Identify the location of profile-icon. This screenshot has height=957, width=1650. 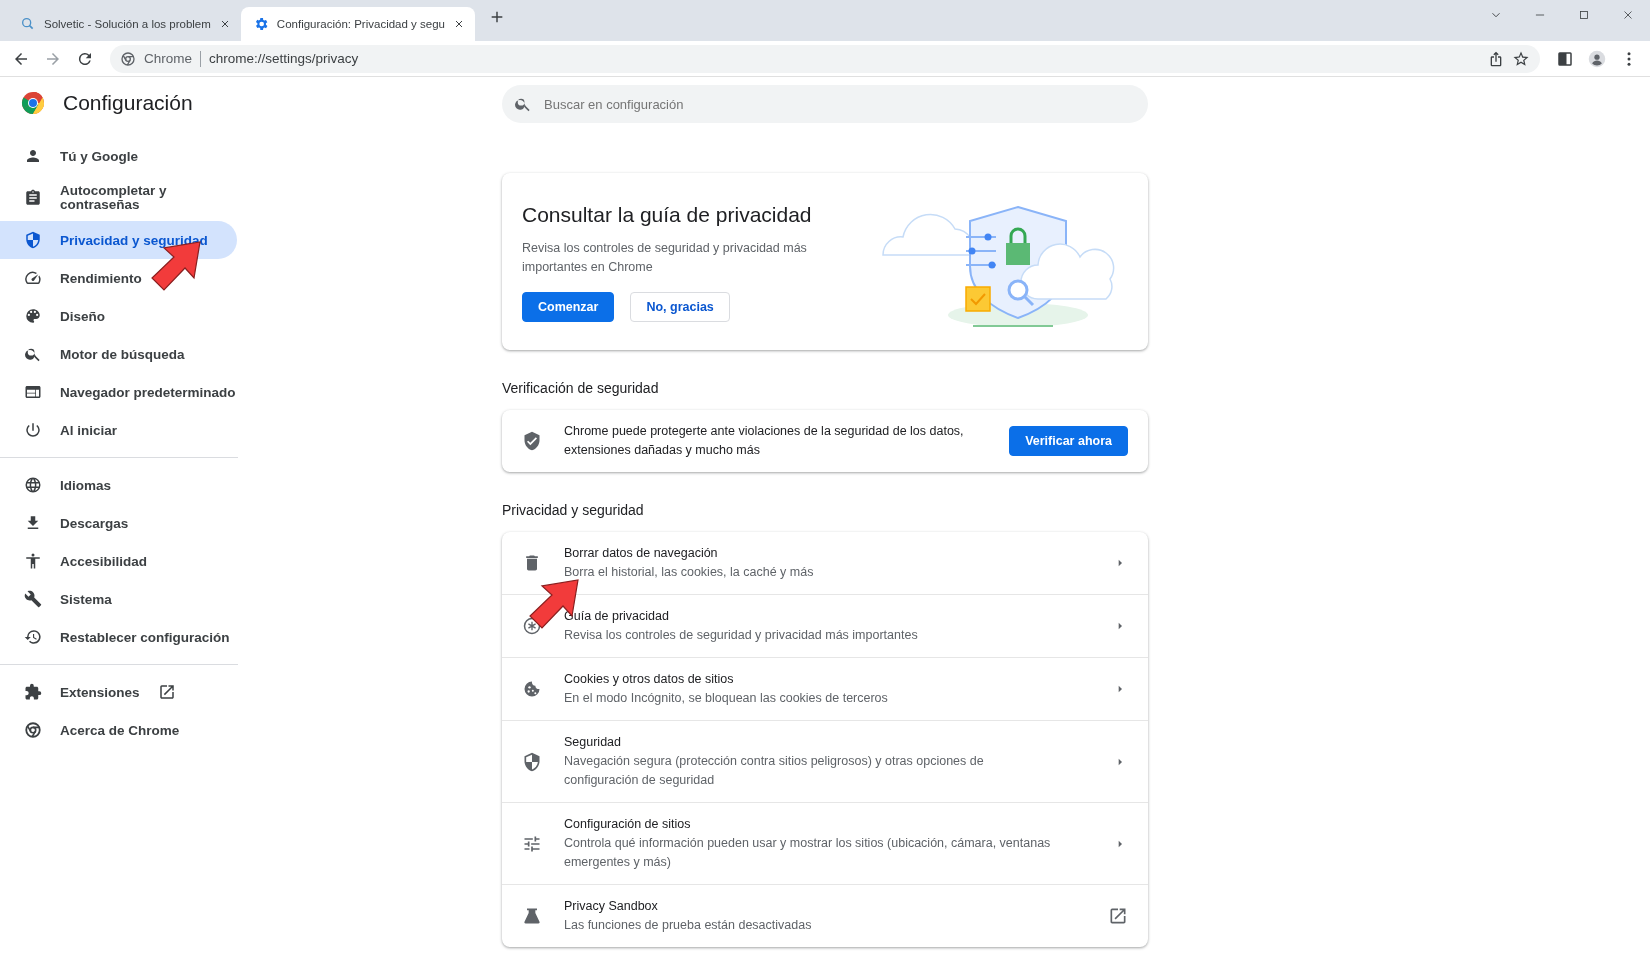
(1597, 58).